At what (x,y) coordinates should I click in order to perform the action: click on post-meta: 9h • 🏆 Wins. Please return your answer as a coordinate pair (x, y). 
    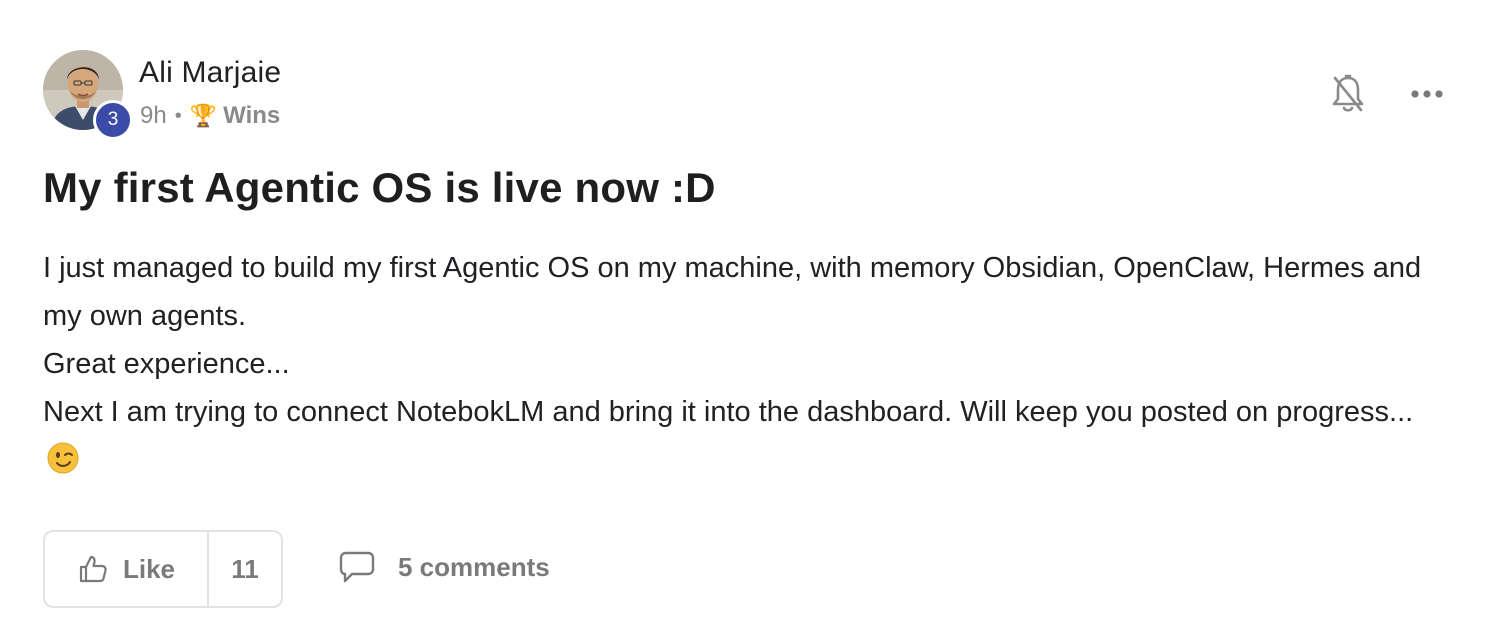
    Looking at the image, I should click on (210, 116).